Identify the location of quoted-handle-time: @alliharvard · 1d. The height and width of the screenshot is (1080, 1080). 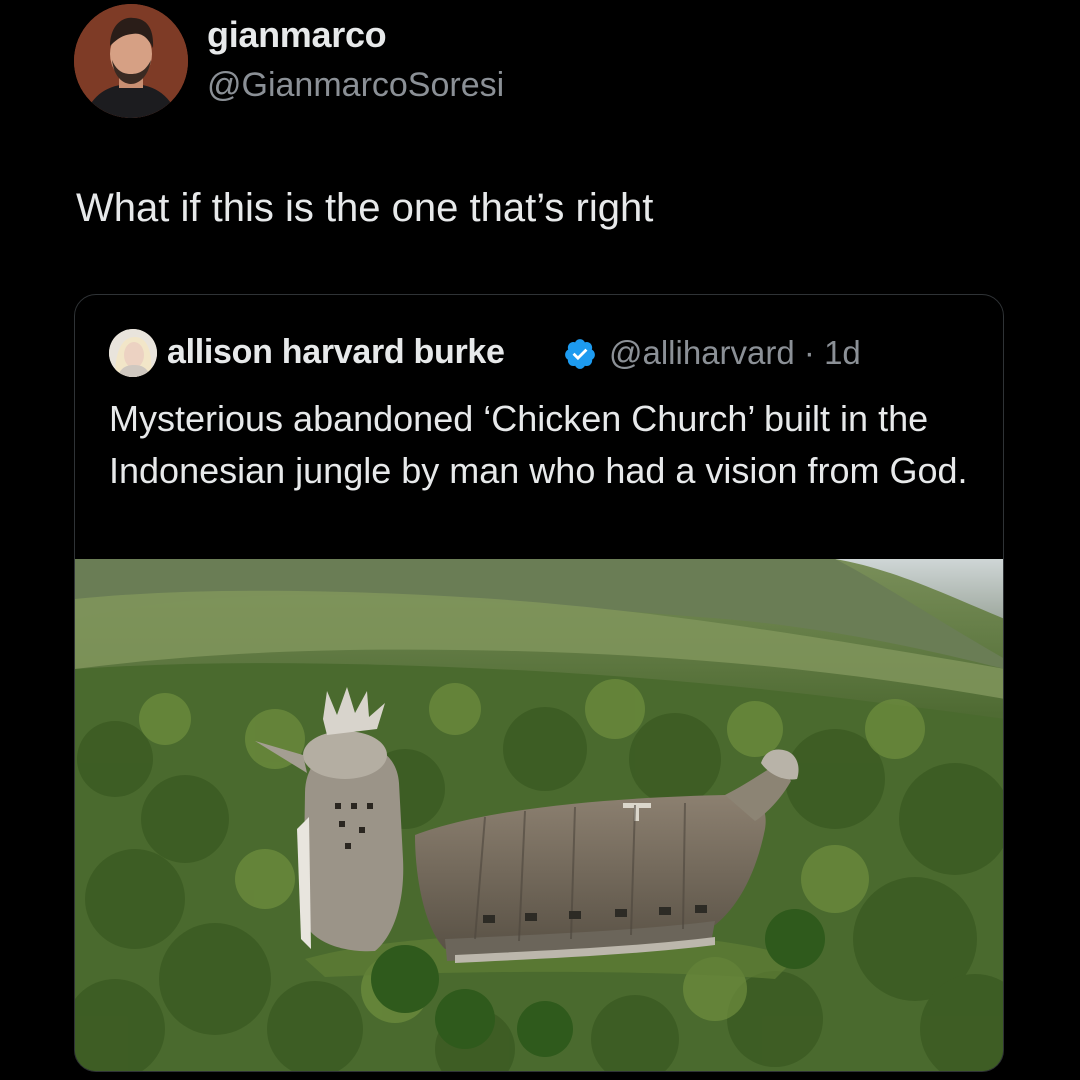
(735, 353).